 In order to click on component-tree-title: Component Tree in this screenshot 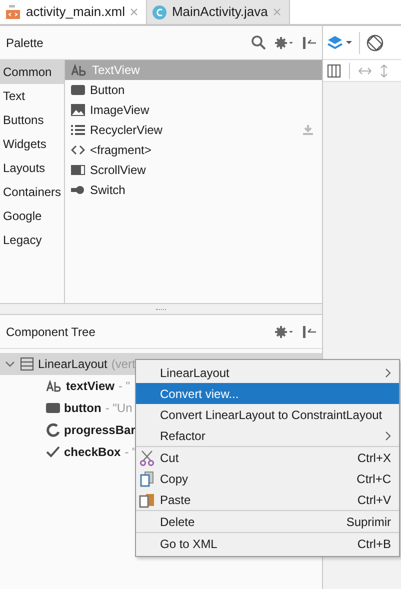, I will do `click(51, 332)`.